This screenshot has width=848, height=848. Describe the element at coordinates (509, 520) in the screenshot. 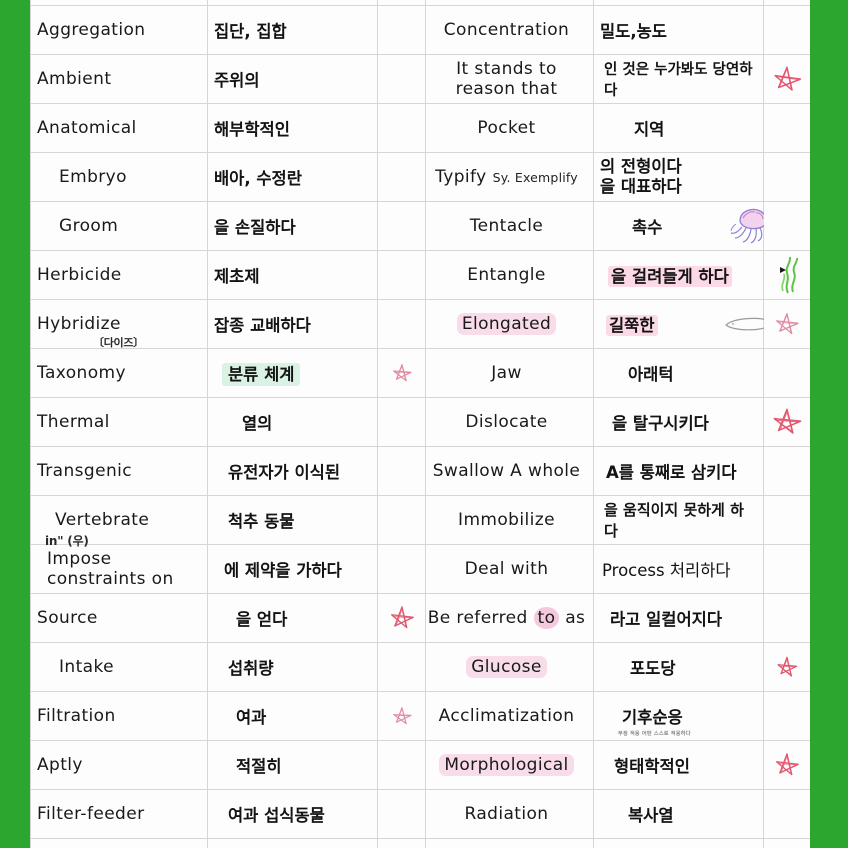

I see `term-en: Immobilize` at that location.